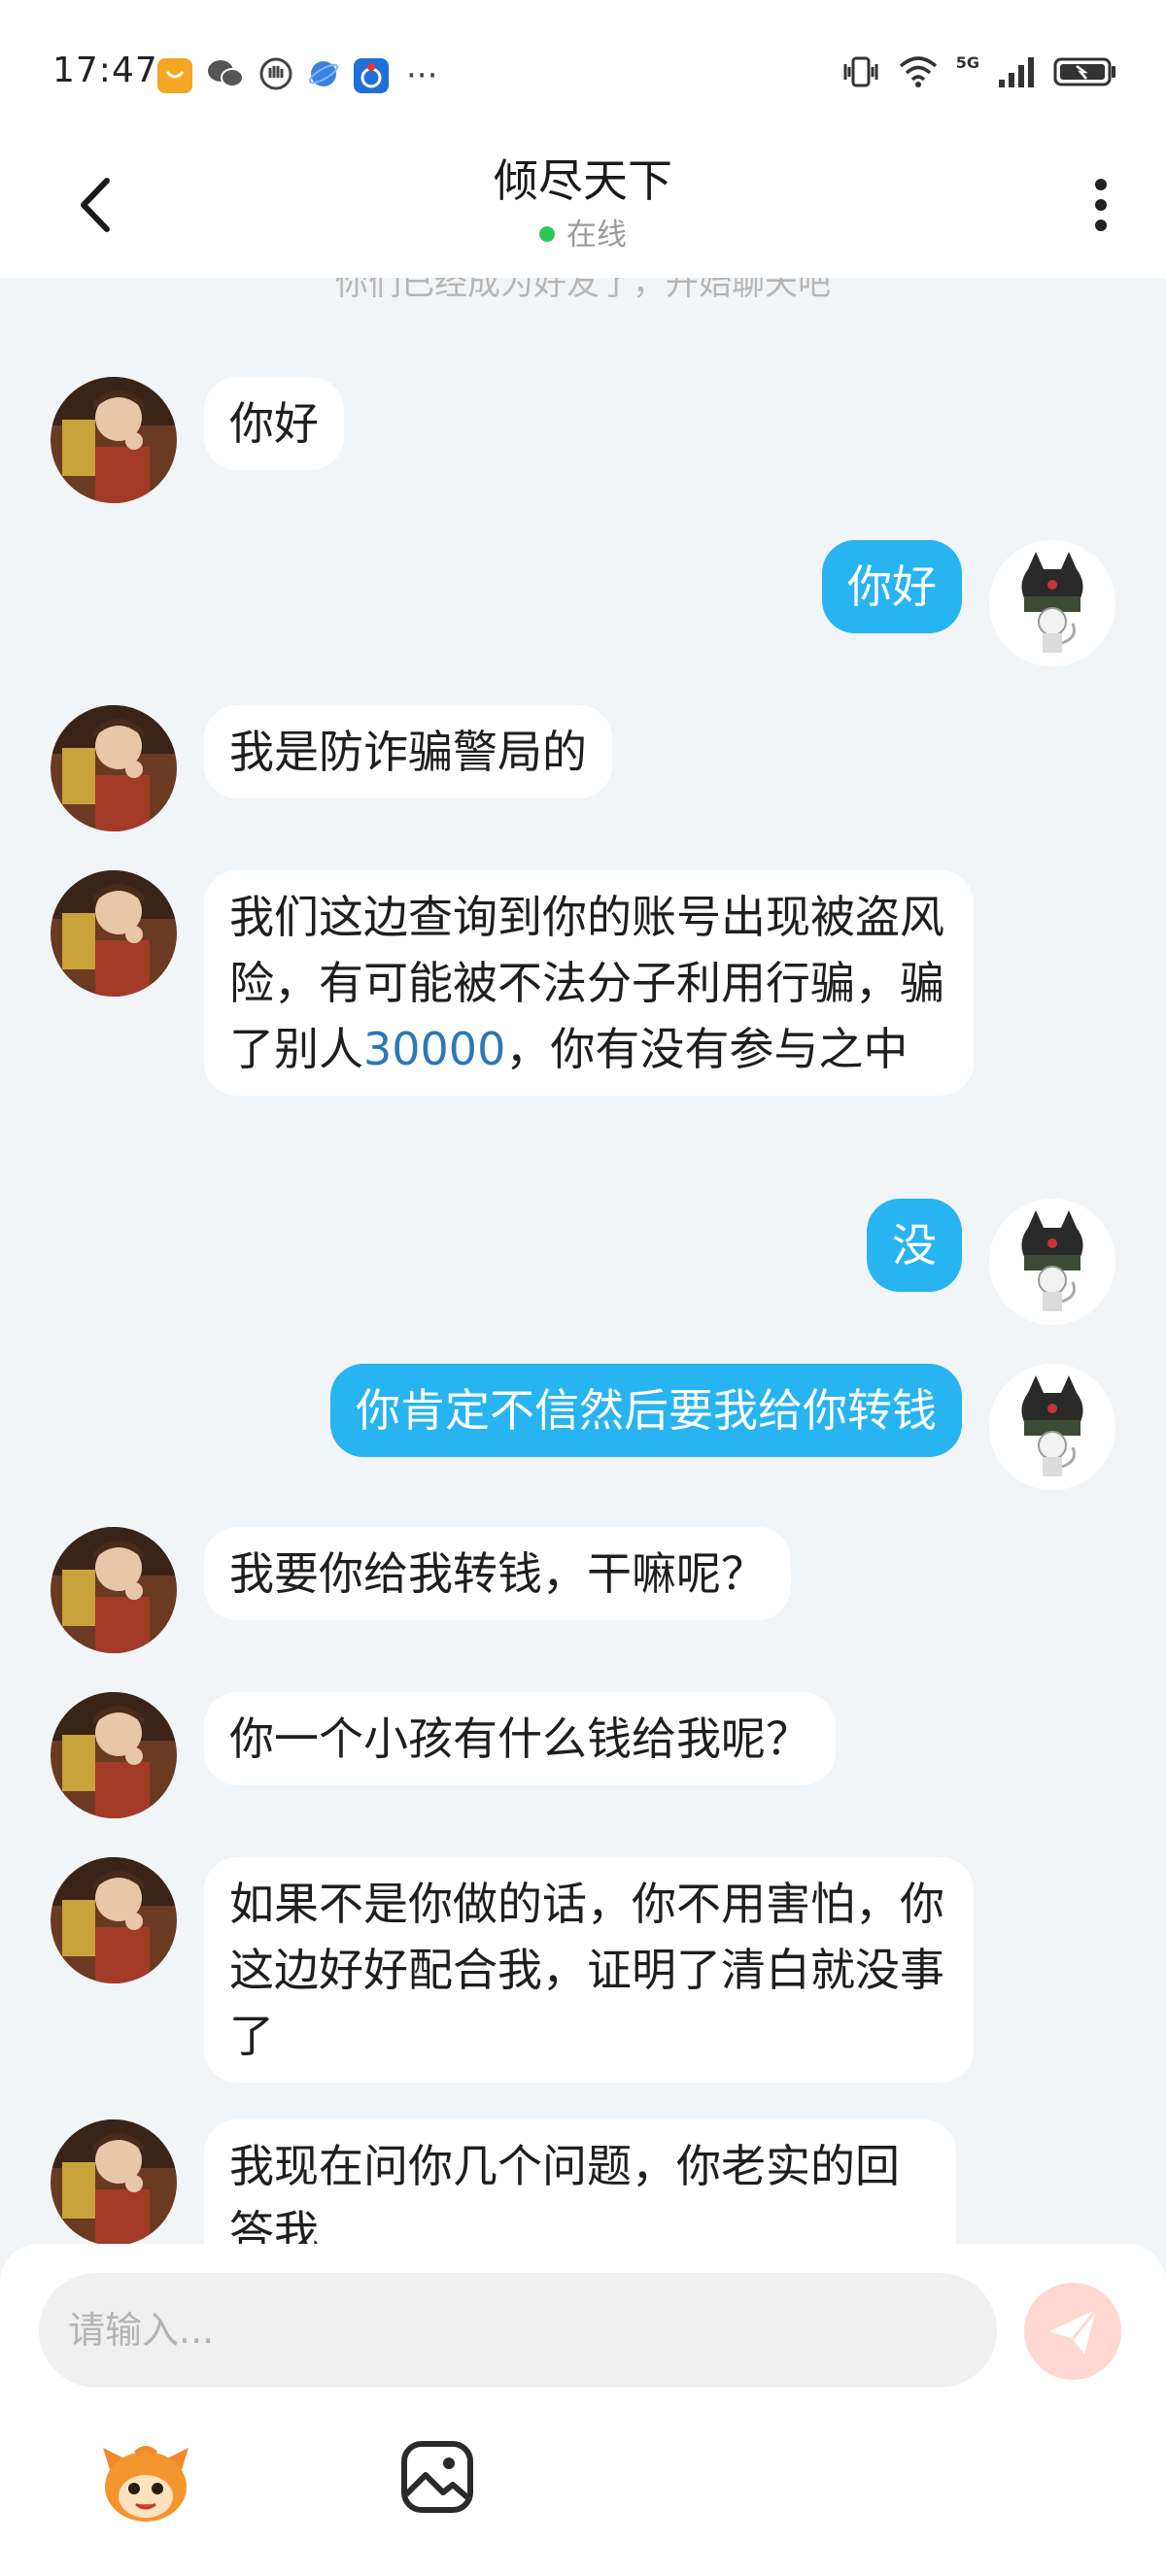 This screenshot has height=2576, width=1166. I want to click on highlighted-amount: 30000, so click(434, 1049).